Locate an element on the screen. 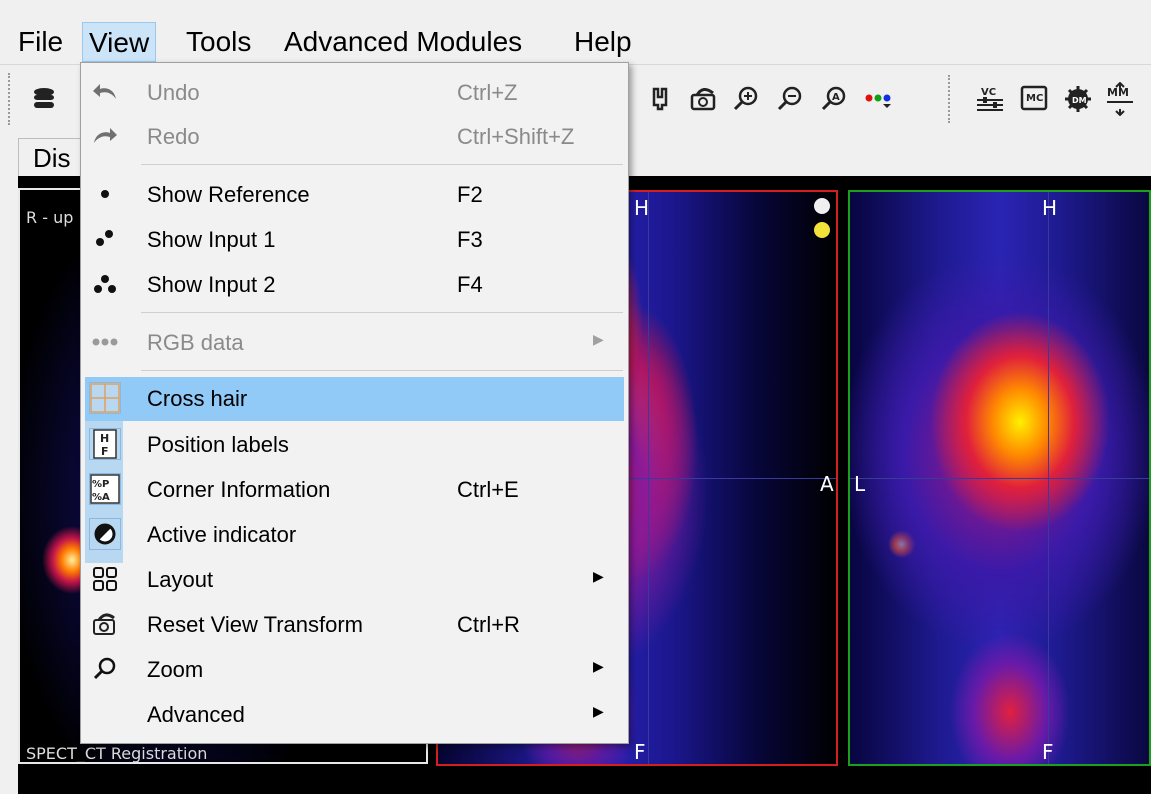 Image resolution: width=1151 pixels, height=794 pixels. tab-display-label: Dis is located at coordinates (52, 158).